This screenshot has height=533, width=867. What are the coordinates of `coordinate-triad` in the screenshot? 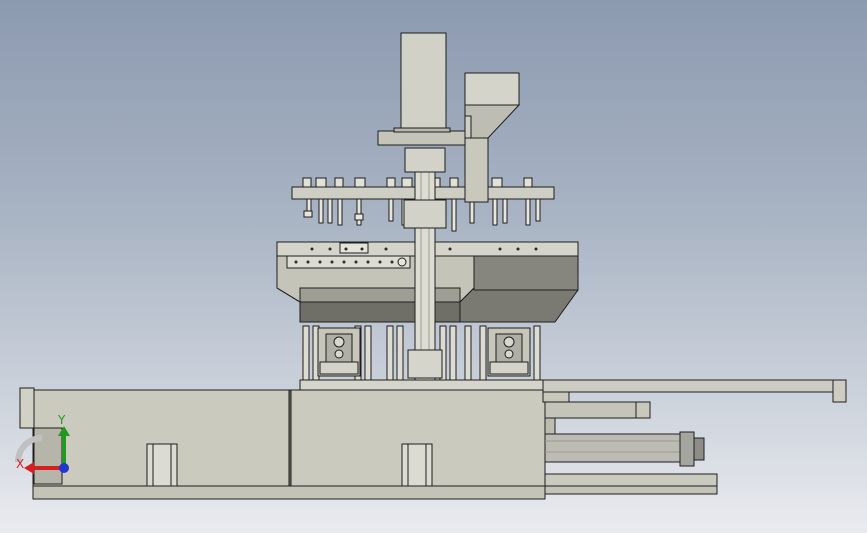 It's located at (47, 447).